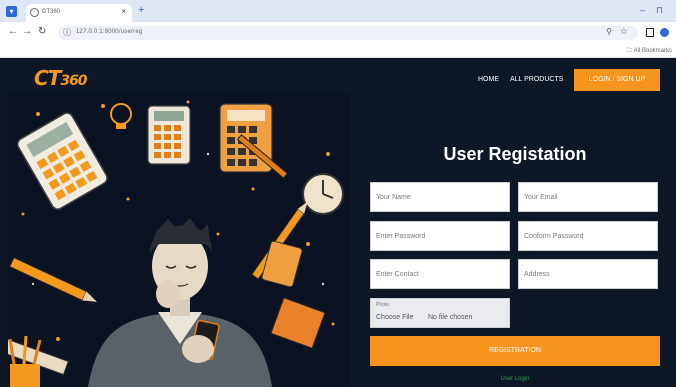  Describe the element at coordinates (348, 33) in the screenshot. I see `address-bar: ⓘ 127.0.0.1:8000/userreg ⚲ ☆` at that location.